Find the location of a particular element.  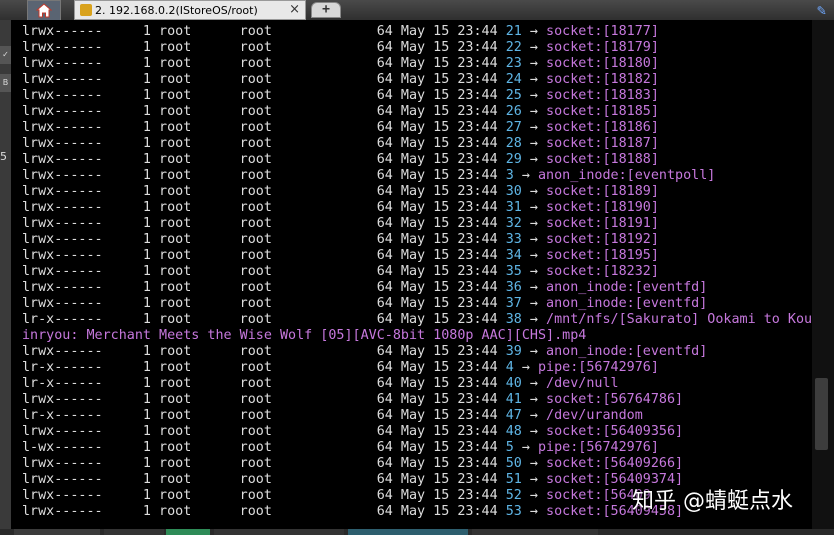

new-tab-button: + is located at coordinates (326, 10).